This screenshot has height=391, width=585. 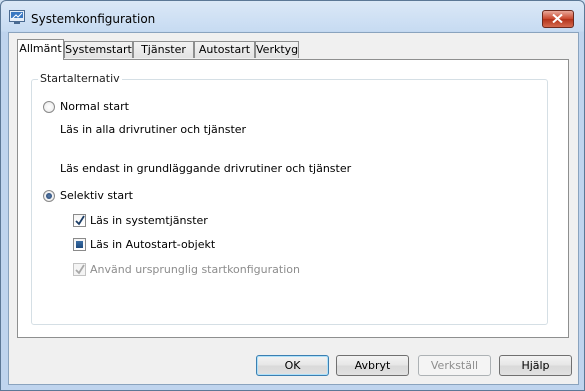 I want to click on msconfig-icon, so click(x=17, y=17).